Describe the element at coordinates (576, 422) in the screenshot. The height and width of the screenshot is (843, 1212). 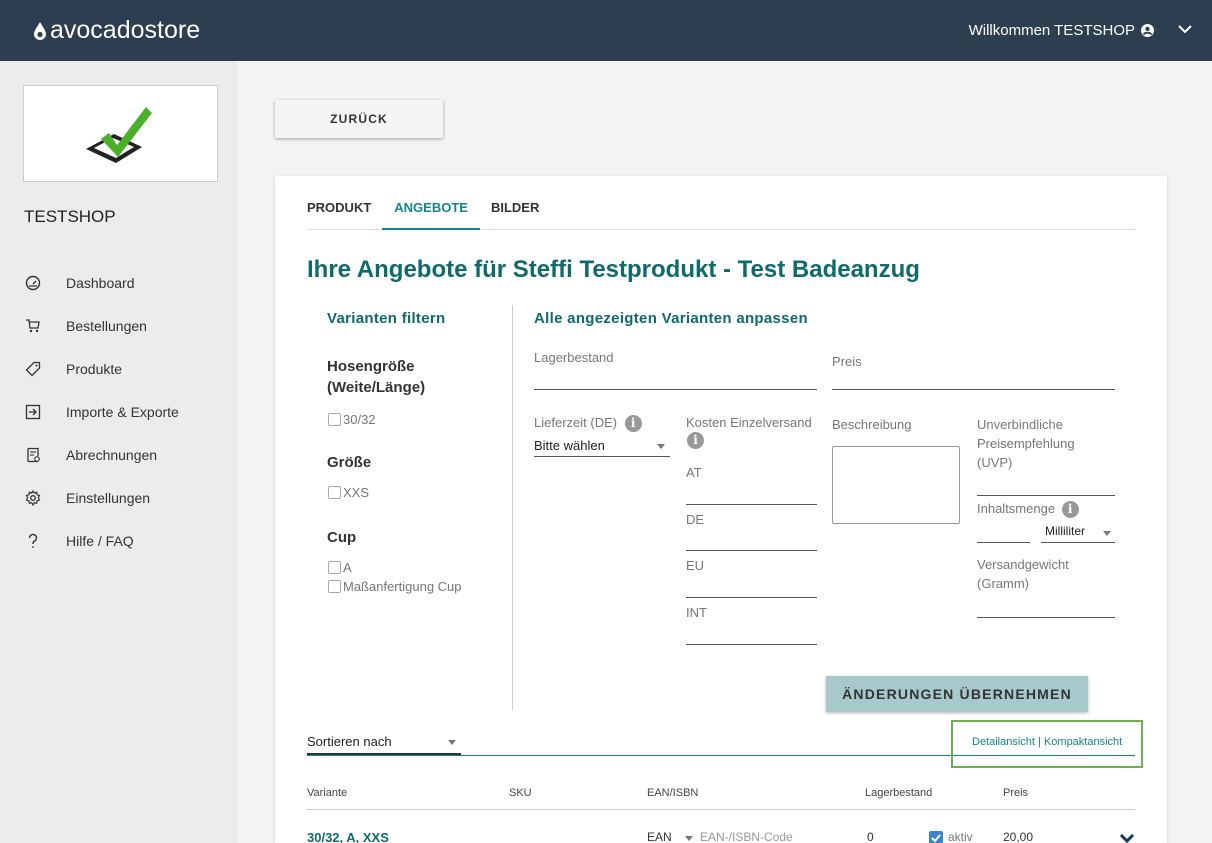
I see `lieferzeit-text: Lieferzeit (DE)` at that location.